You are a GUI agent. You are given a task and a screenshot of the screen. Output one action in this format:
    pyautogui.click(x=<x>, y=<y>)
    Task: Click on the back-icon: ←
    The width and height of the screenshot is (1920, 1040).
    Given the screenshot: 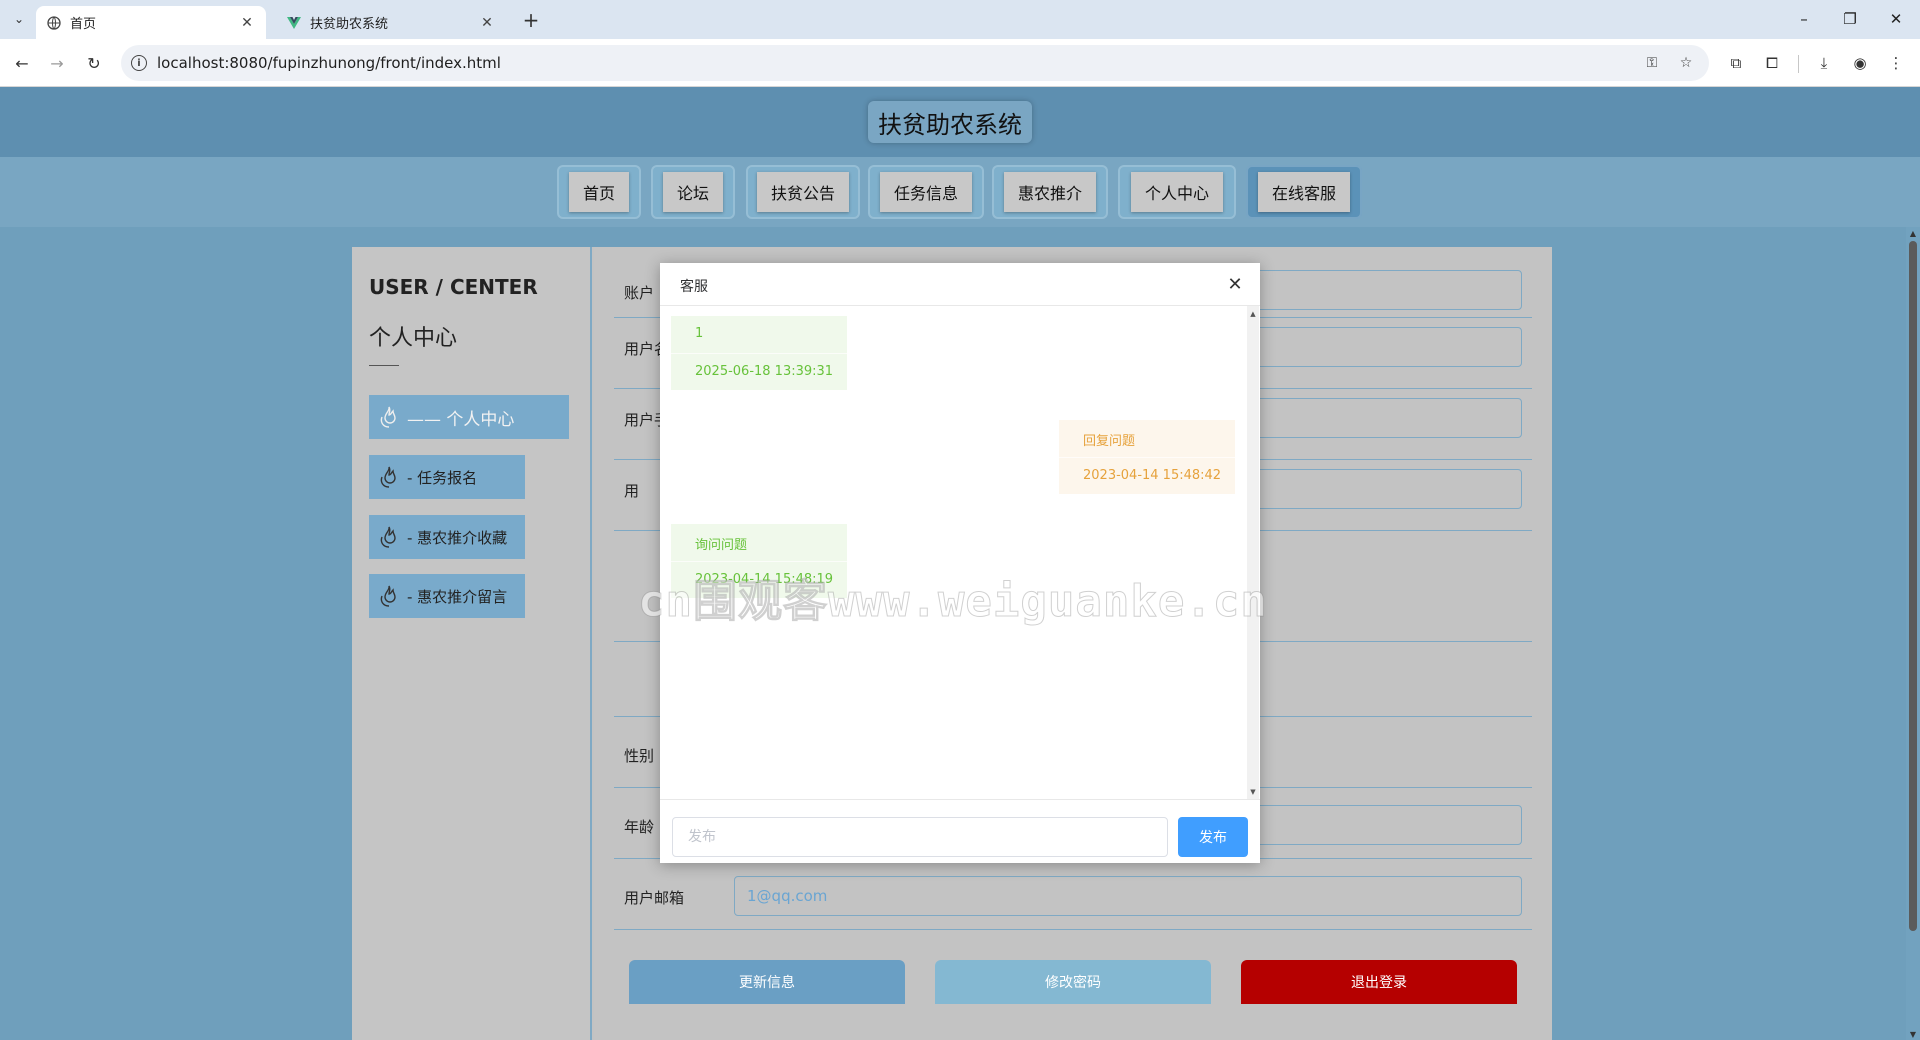 What is the action you would take?
    pyautogui.click(x=22, y=63)
    